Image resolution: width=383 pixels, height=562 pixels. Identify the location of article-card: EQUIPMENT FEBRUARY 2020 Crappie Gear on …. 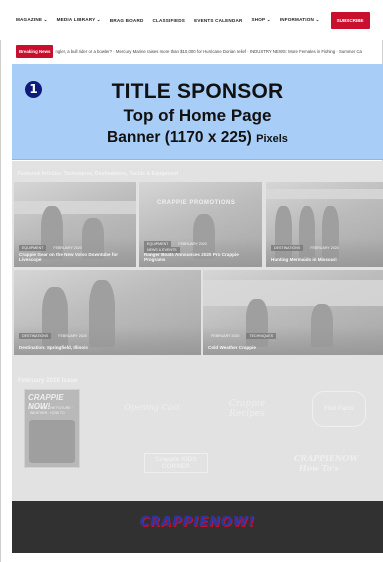
(75, 224).